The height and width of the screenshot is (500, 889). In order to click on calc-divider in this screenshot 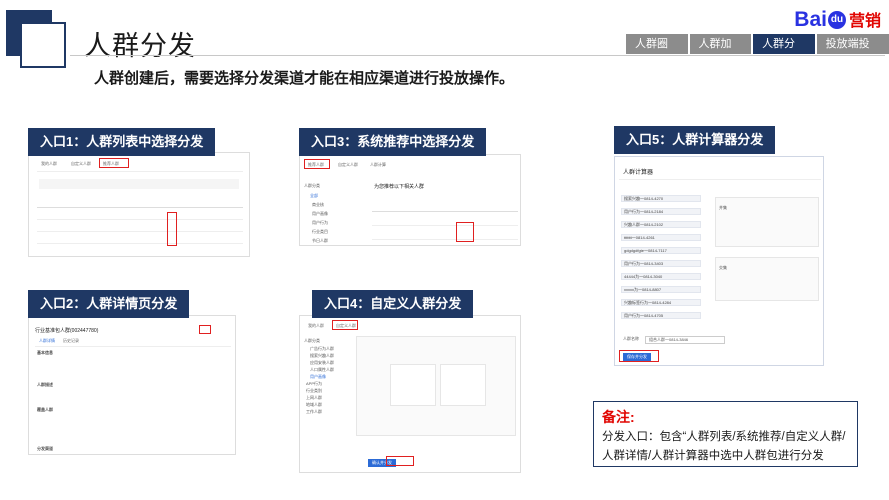, I will do `click(720, 179)`.